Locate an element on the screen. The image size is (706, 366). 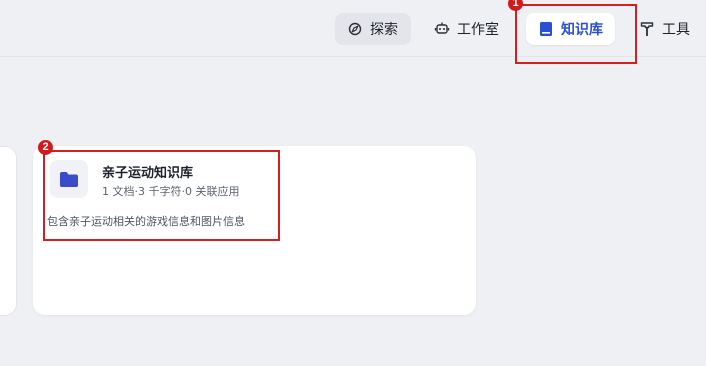
nav-tools-label: 工具 is located at coordinates (676, 30).